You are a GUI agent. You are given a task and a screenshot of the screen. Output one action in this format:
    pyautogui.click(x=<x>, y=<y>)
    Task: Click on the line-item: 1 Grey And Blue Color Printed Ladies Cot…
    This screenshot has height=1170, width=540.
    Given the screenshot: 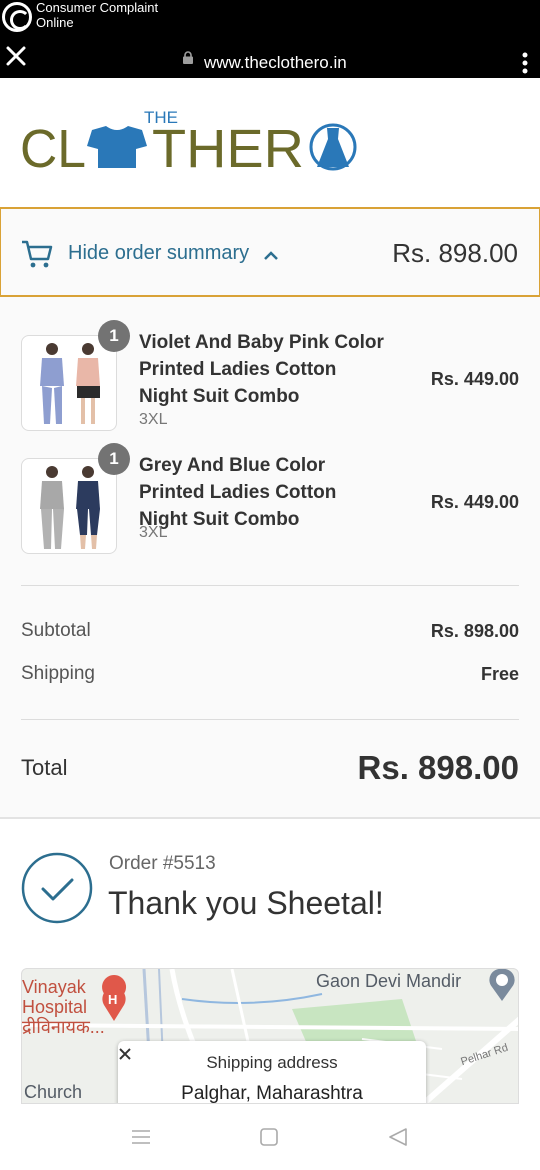 What is the action you would take?
    pyautogui.click(x=270, y=505)
    